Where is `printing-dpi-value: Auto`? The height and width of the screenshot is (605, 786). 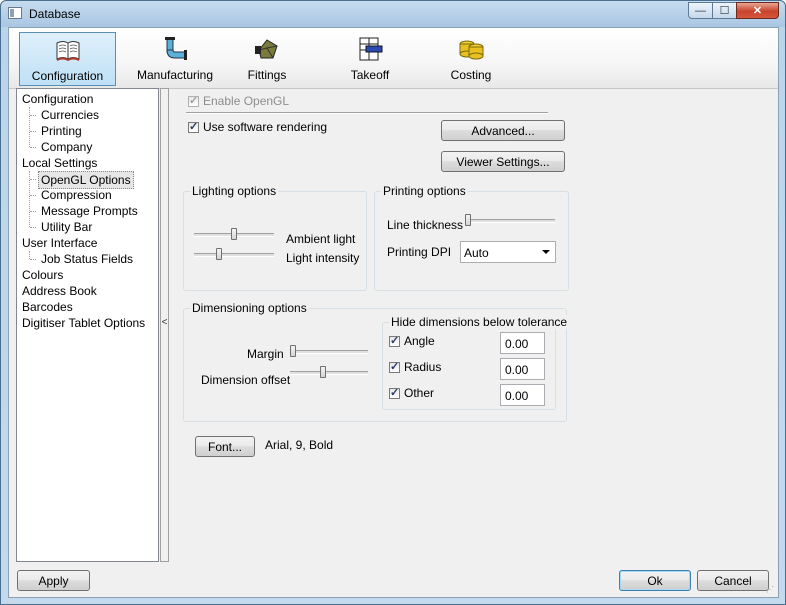
printing-dpi-value: Auto is located at coordinates (476, 253).